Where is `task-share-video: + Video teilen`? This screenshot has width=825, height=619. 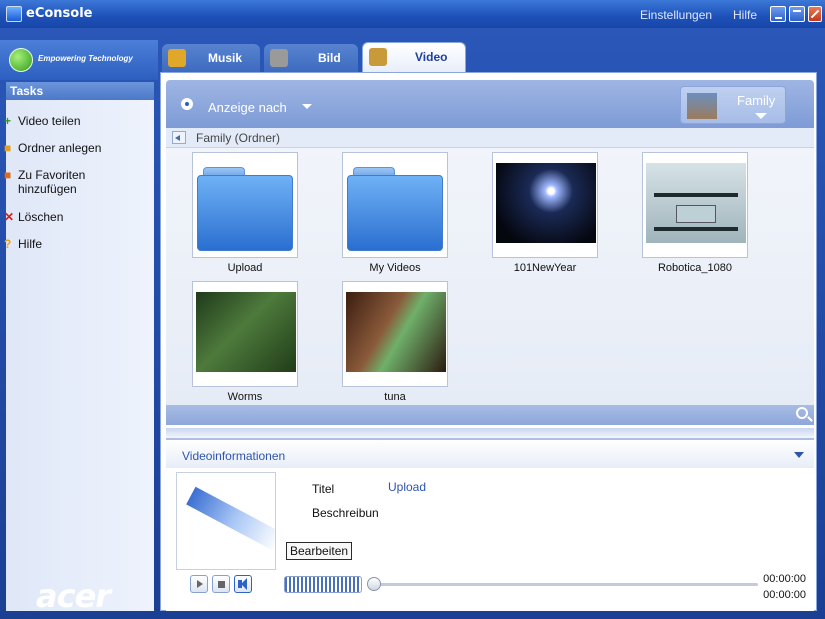 task-share-video: + Video teilen is located at coordinates (42, 121).